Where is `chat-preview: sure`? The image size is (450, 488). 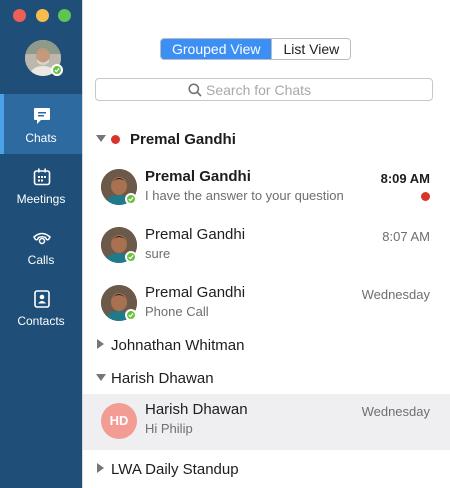
chat-preview: sure is located at coordinates (158, 253).